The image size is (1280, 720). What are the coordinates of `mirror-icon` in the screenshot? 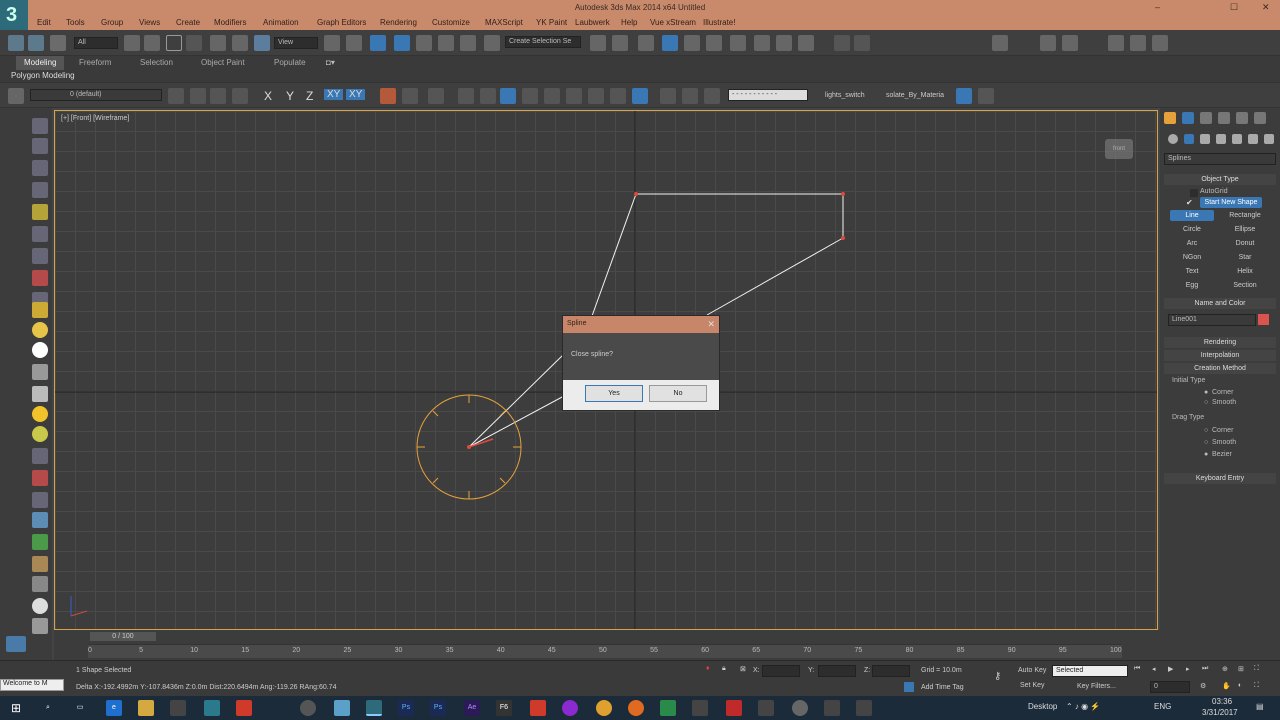 It's located at (598, 43).